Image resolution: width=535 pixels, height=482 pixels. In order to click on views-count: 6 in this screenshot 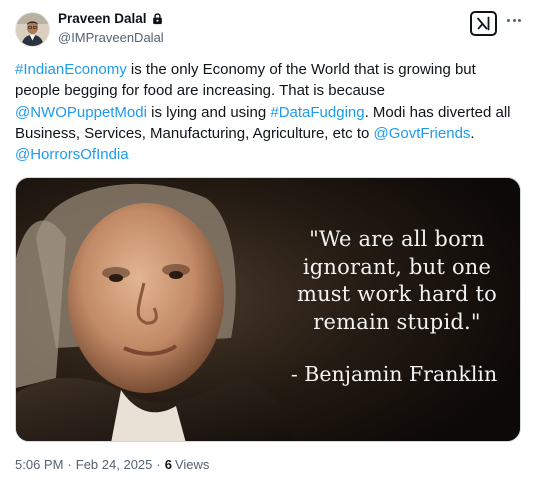, I will do `click(168, 464)`.